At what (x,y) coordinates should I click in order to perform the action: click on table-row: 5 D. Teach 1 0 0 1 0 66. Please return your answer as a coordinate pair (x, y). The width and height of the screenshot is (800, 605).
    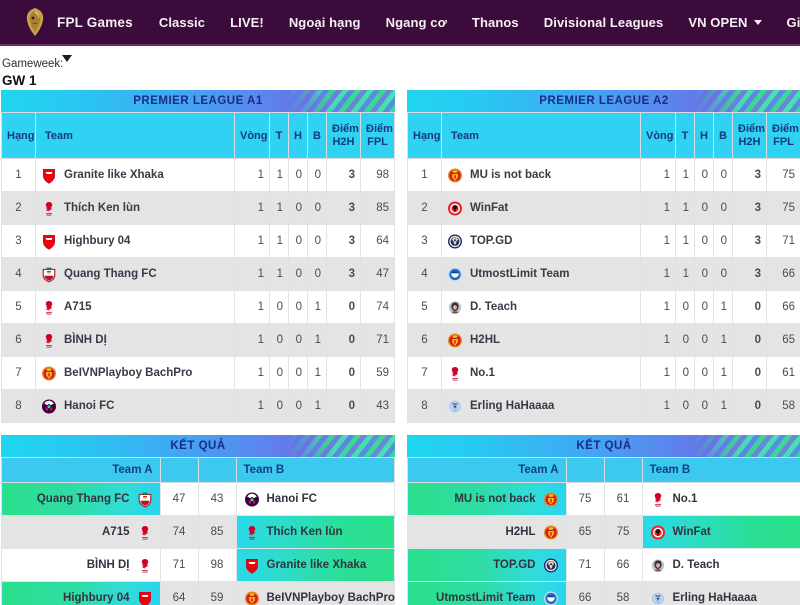
    Looking at the image, I should click on (603, 307).